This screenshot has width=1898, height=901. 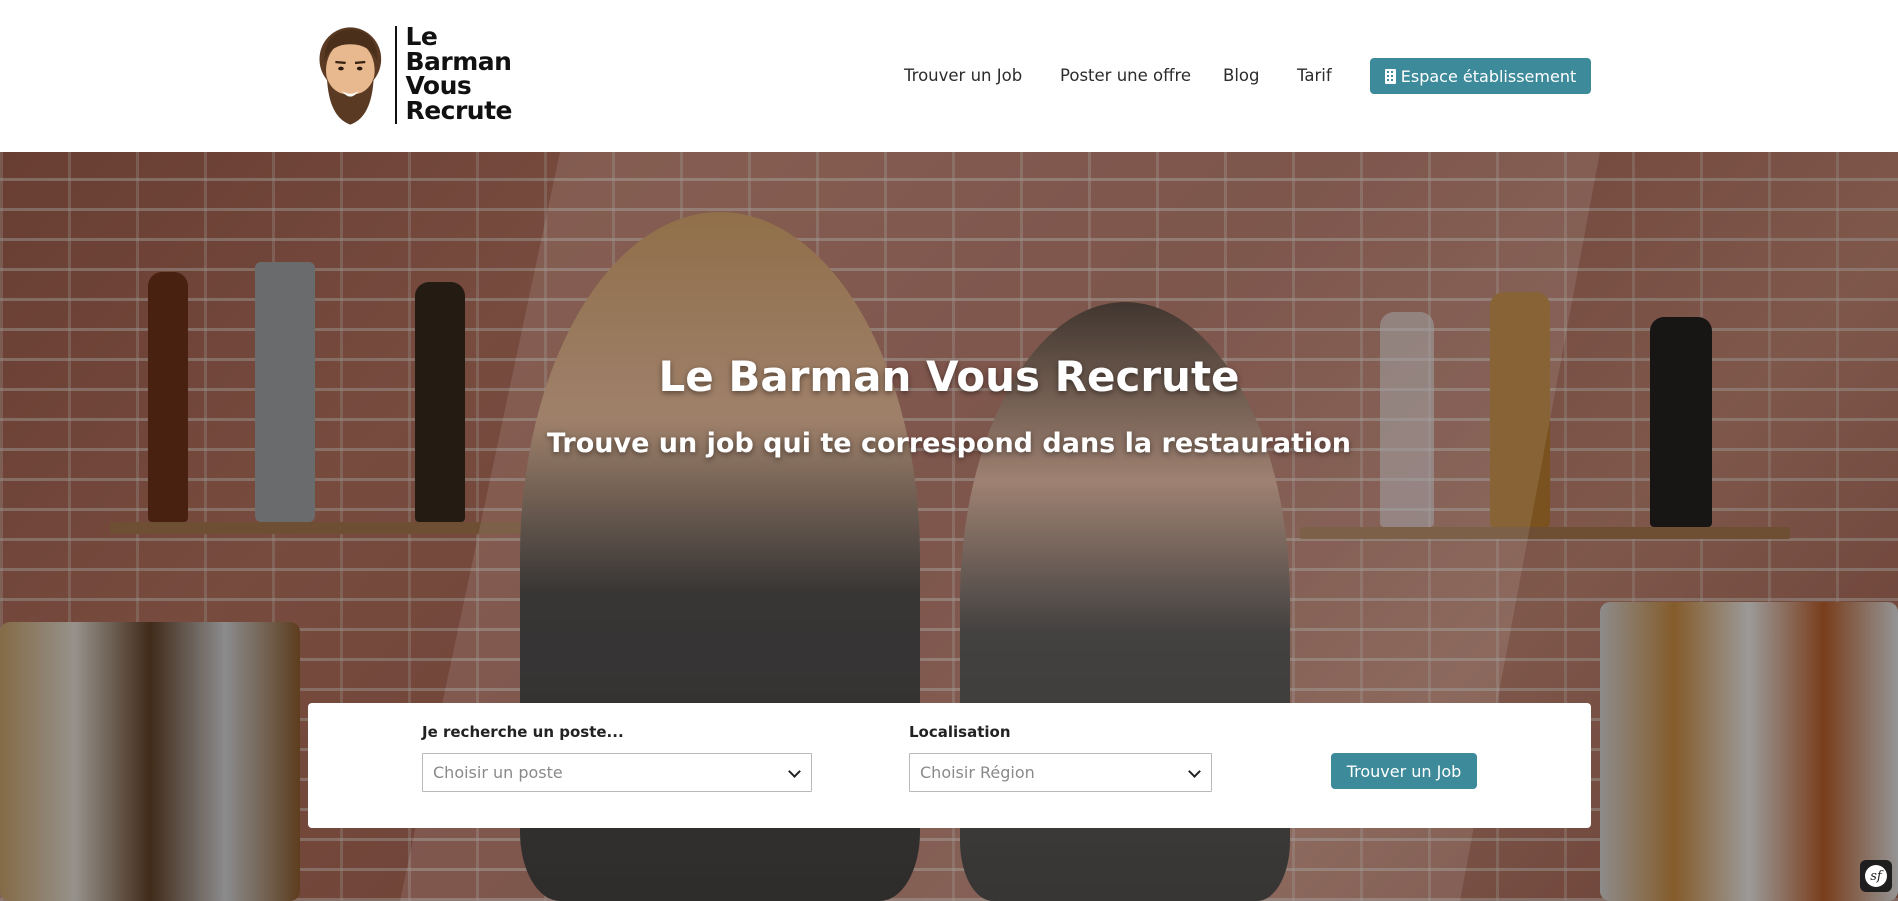 What do you see at coordinates (949, 376) in the screenshot?
I see `hero-title: Le Barman Vous Recrute` at bounding box center [949, 376].